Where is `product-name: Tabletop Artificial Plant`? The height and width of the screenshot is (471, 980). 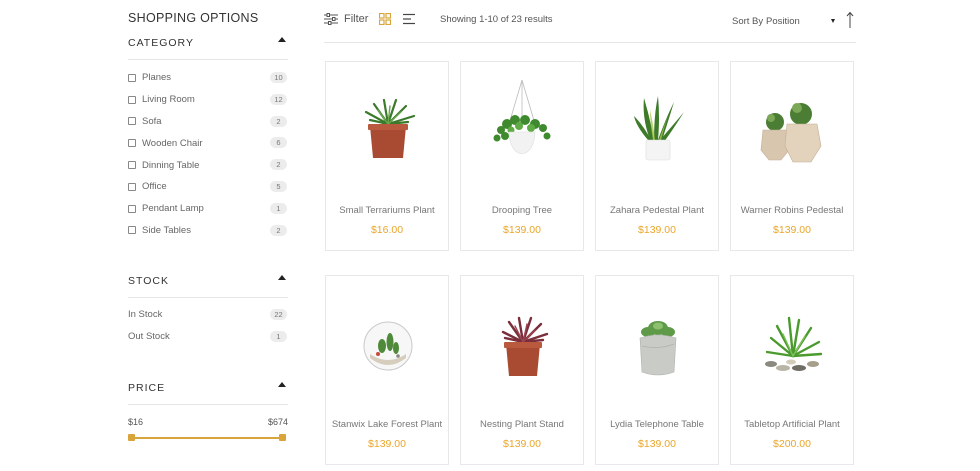
product-name: Tabletop Artificial Plant is located at coordinates (792, 424).